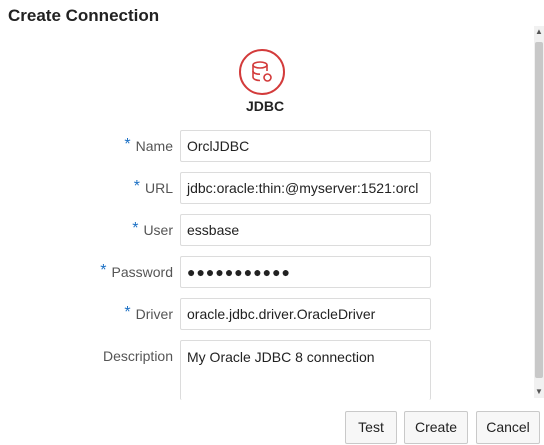 The image size is (544, 445). I want to click on user-row: * User essbase, so click(267, 230).